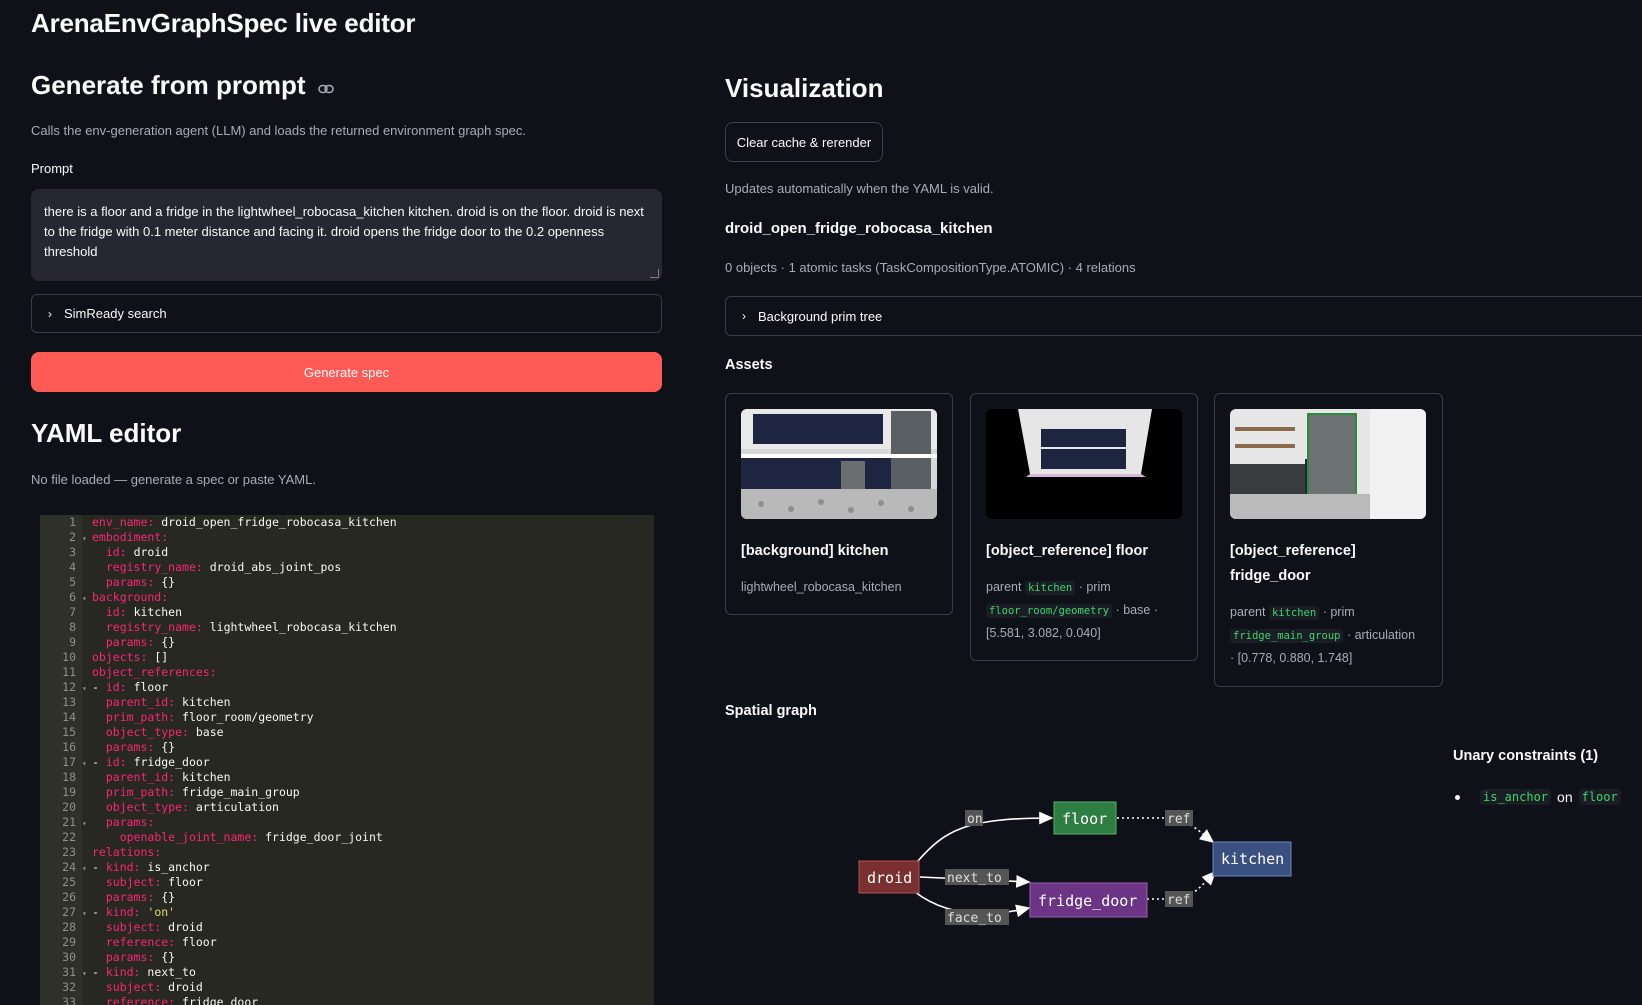 The image size is (1642, 1005). I want to click on fridge-thumbnail, so click(1328, 464).